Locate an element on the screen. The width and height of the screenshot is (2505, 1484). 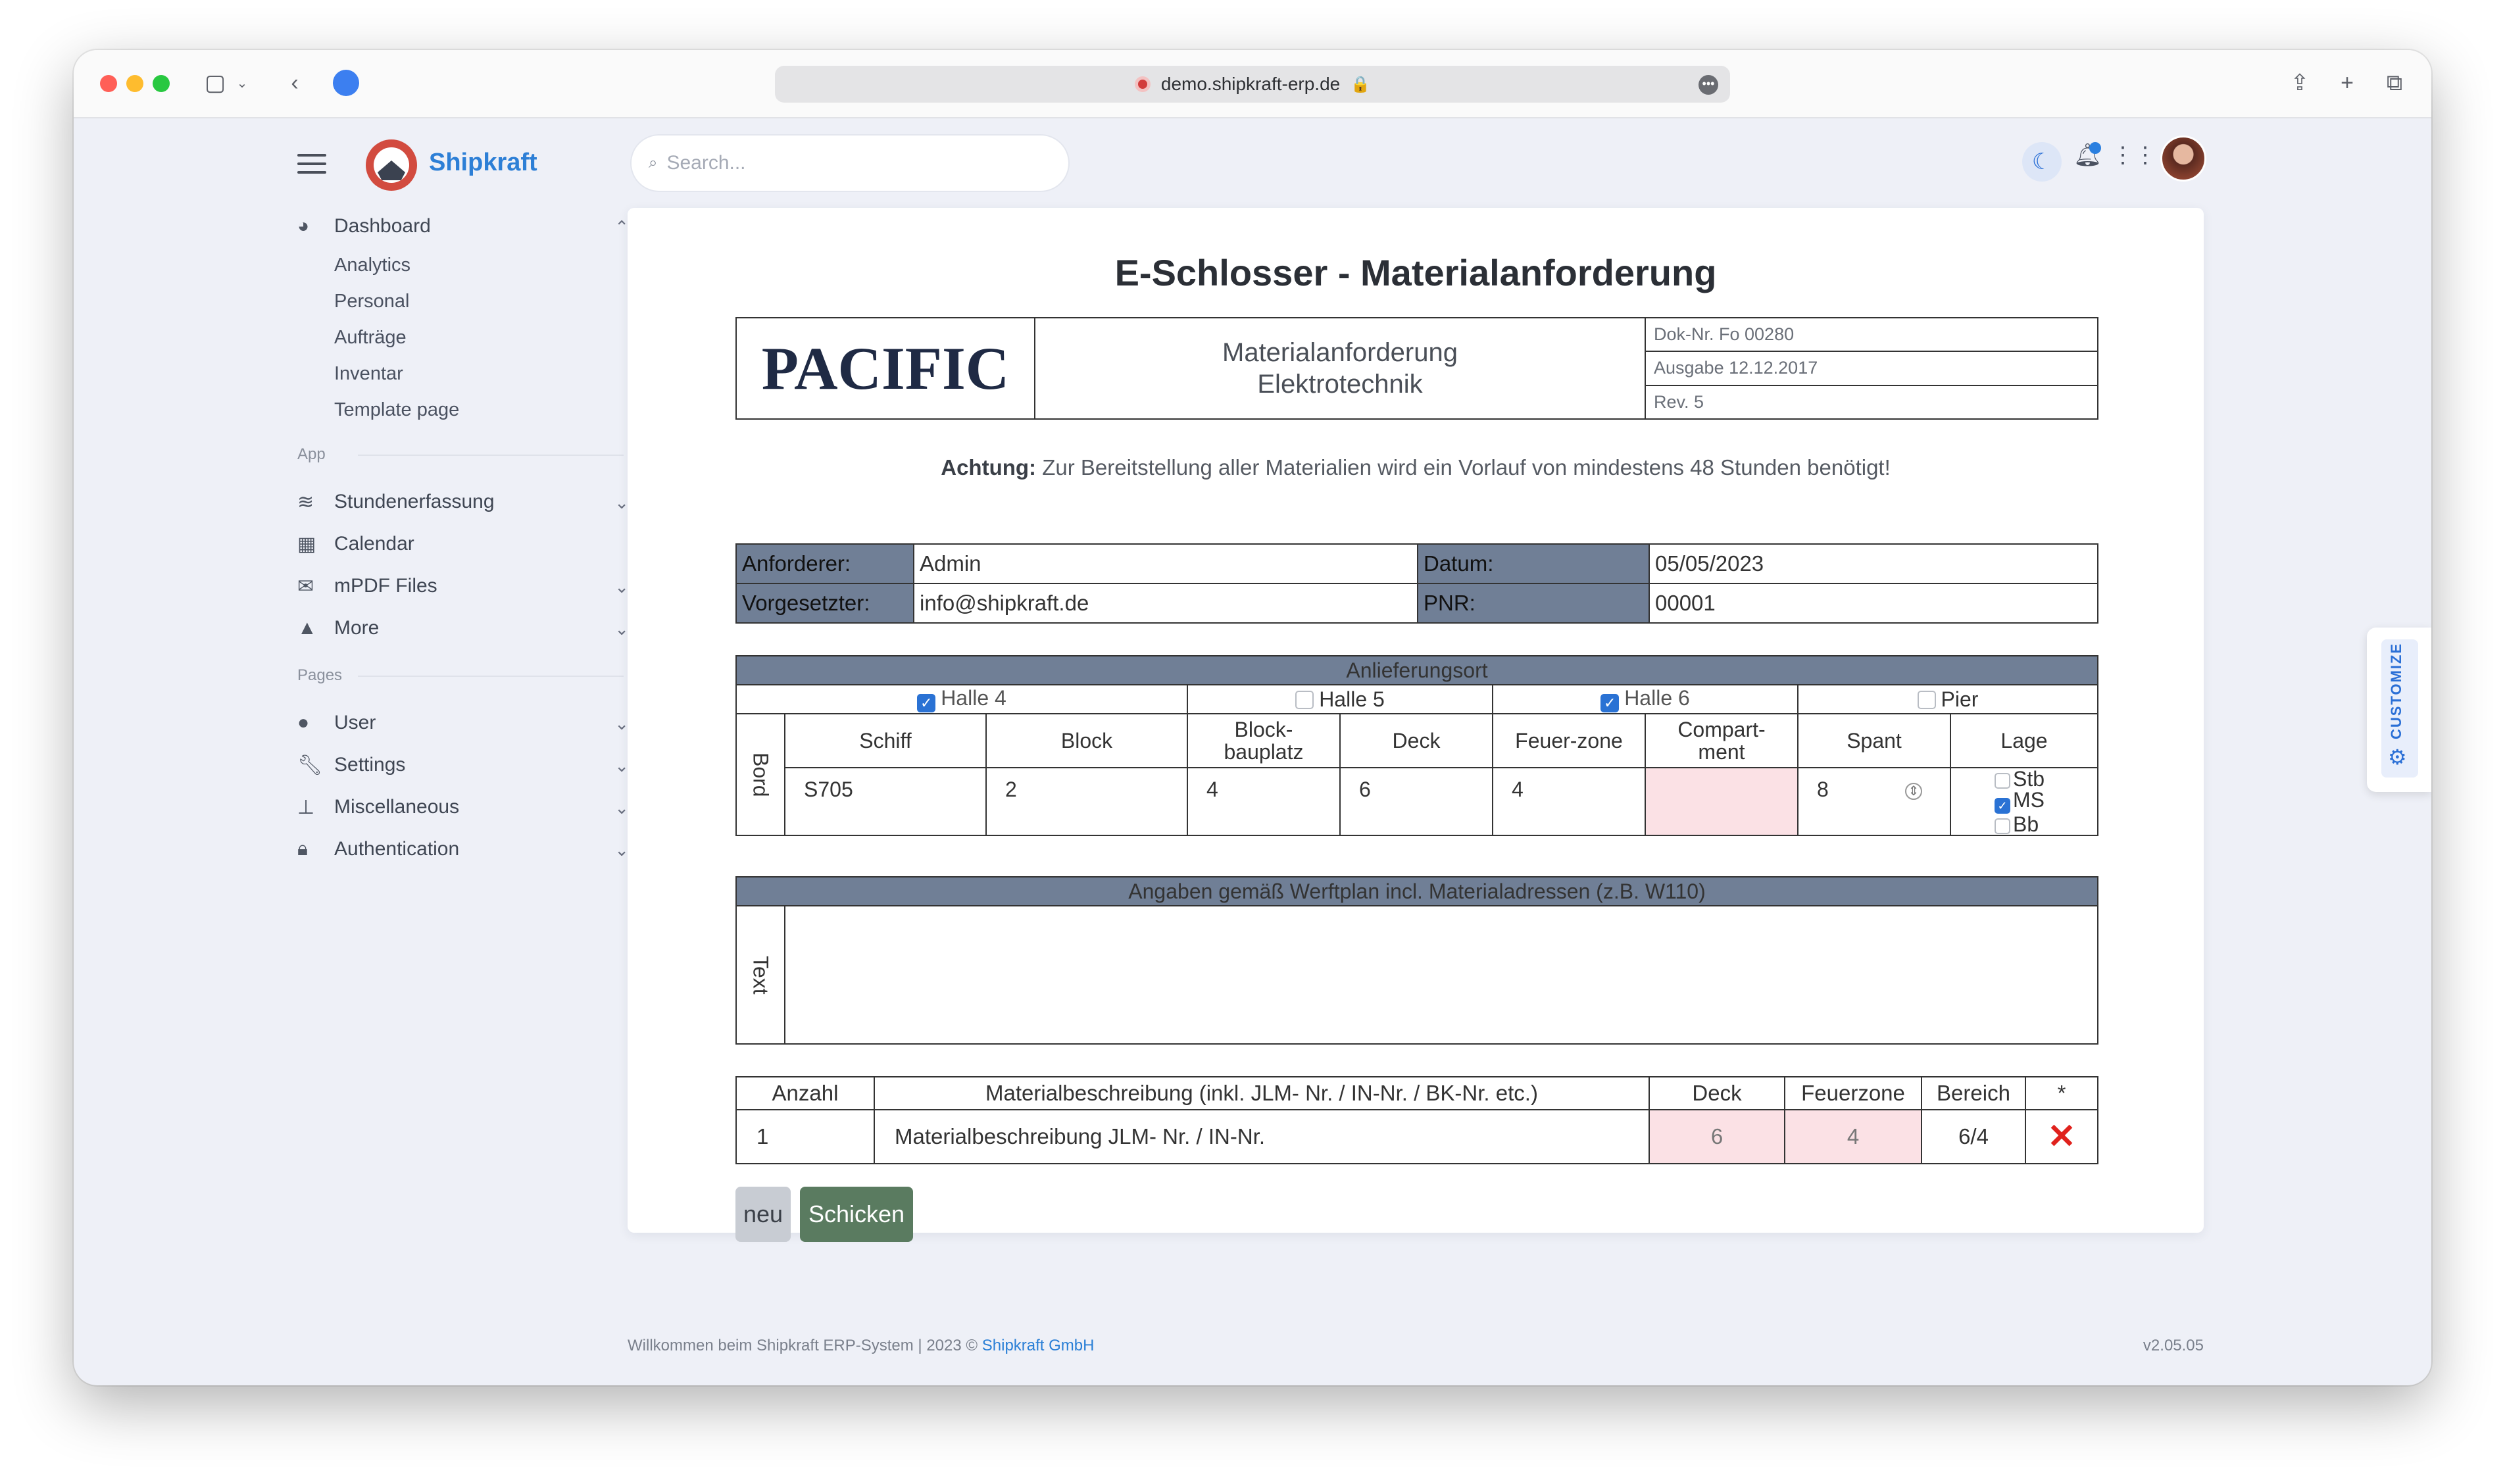
blockbauplatz-field: 4 is located at coordinates (1264, 802).